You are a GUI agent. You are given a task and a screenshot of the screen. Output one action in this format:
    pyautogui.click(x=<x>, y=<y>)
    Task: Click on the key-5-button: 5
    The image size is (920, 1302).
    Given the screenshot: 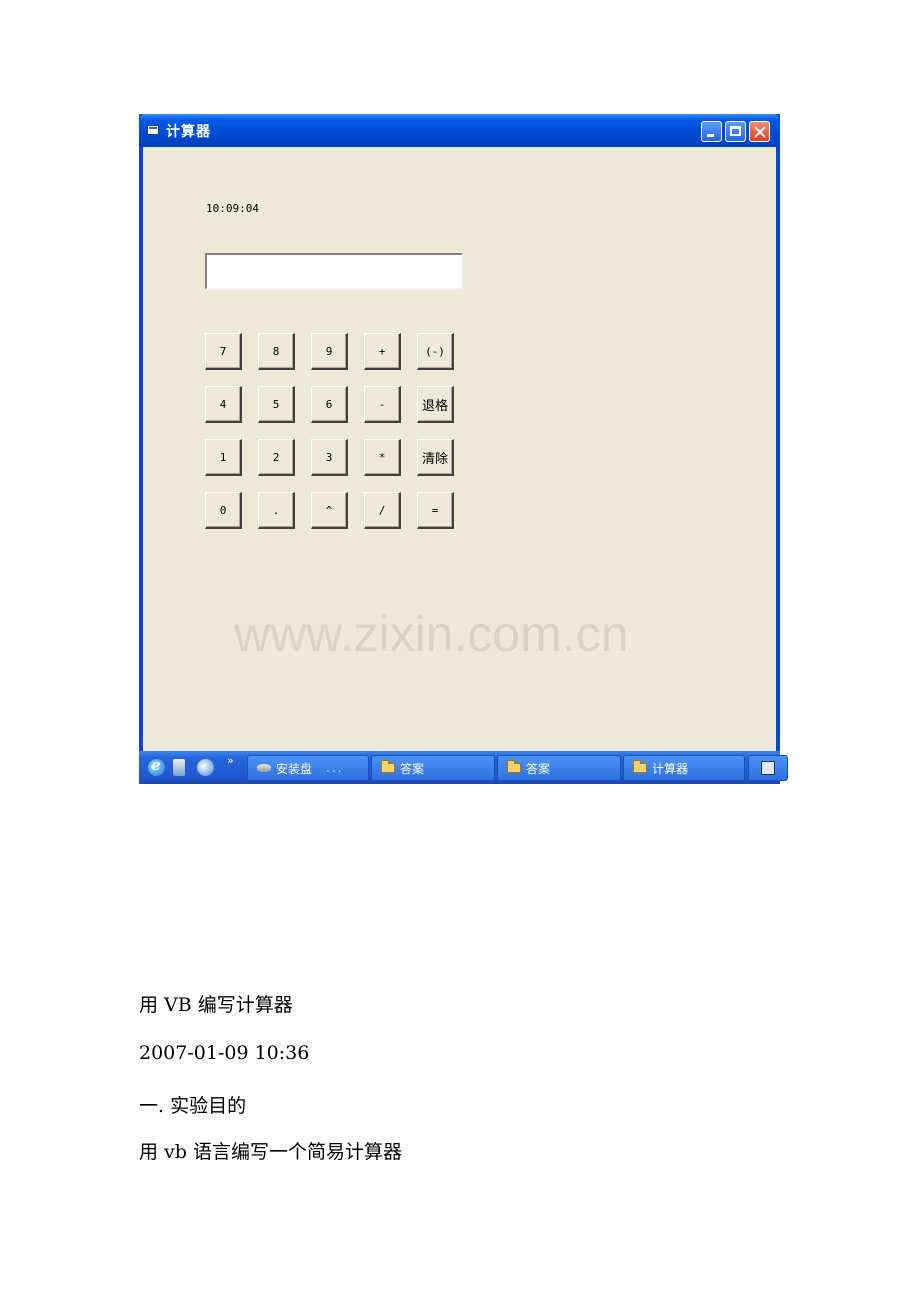 What is the action you would take?
    pyautogui.click(x=276, y=404)
    